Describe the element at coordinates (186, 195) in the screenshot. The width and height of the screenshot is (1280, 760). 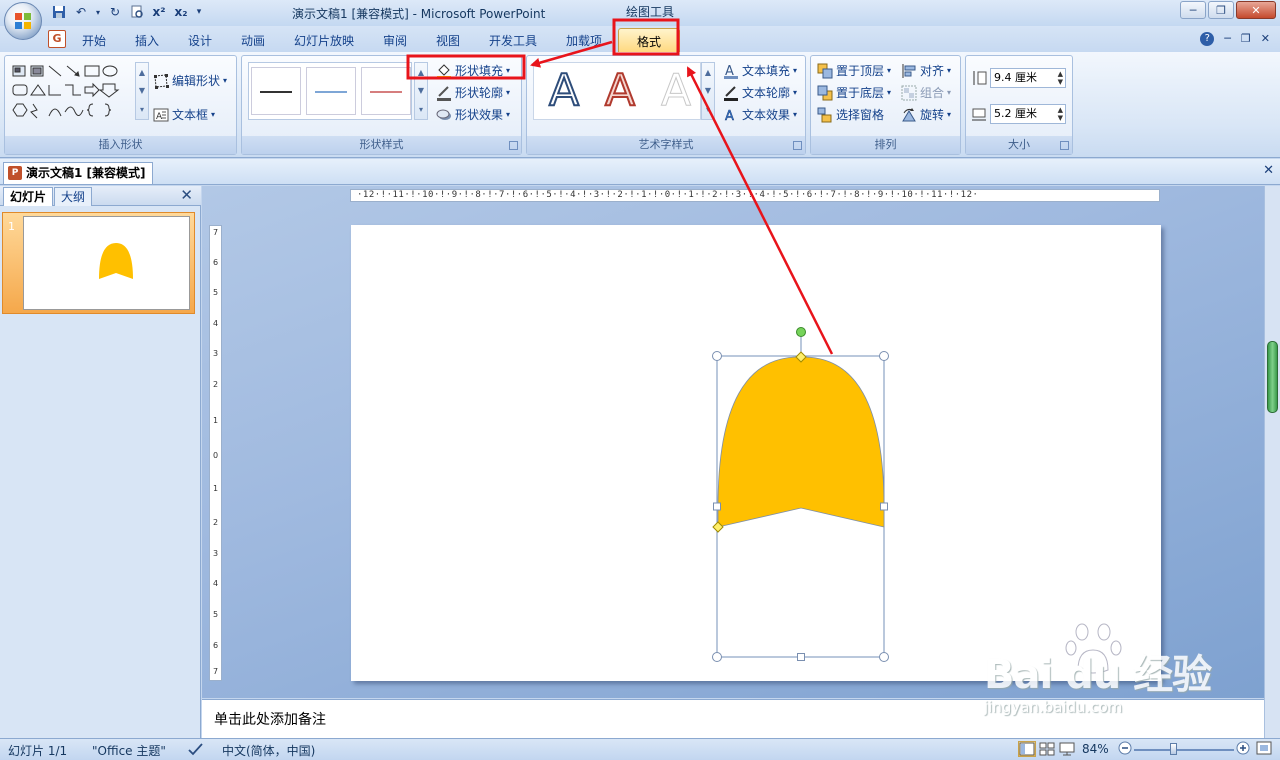
I see `pane-close-icon: ✕` at that location.